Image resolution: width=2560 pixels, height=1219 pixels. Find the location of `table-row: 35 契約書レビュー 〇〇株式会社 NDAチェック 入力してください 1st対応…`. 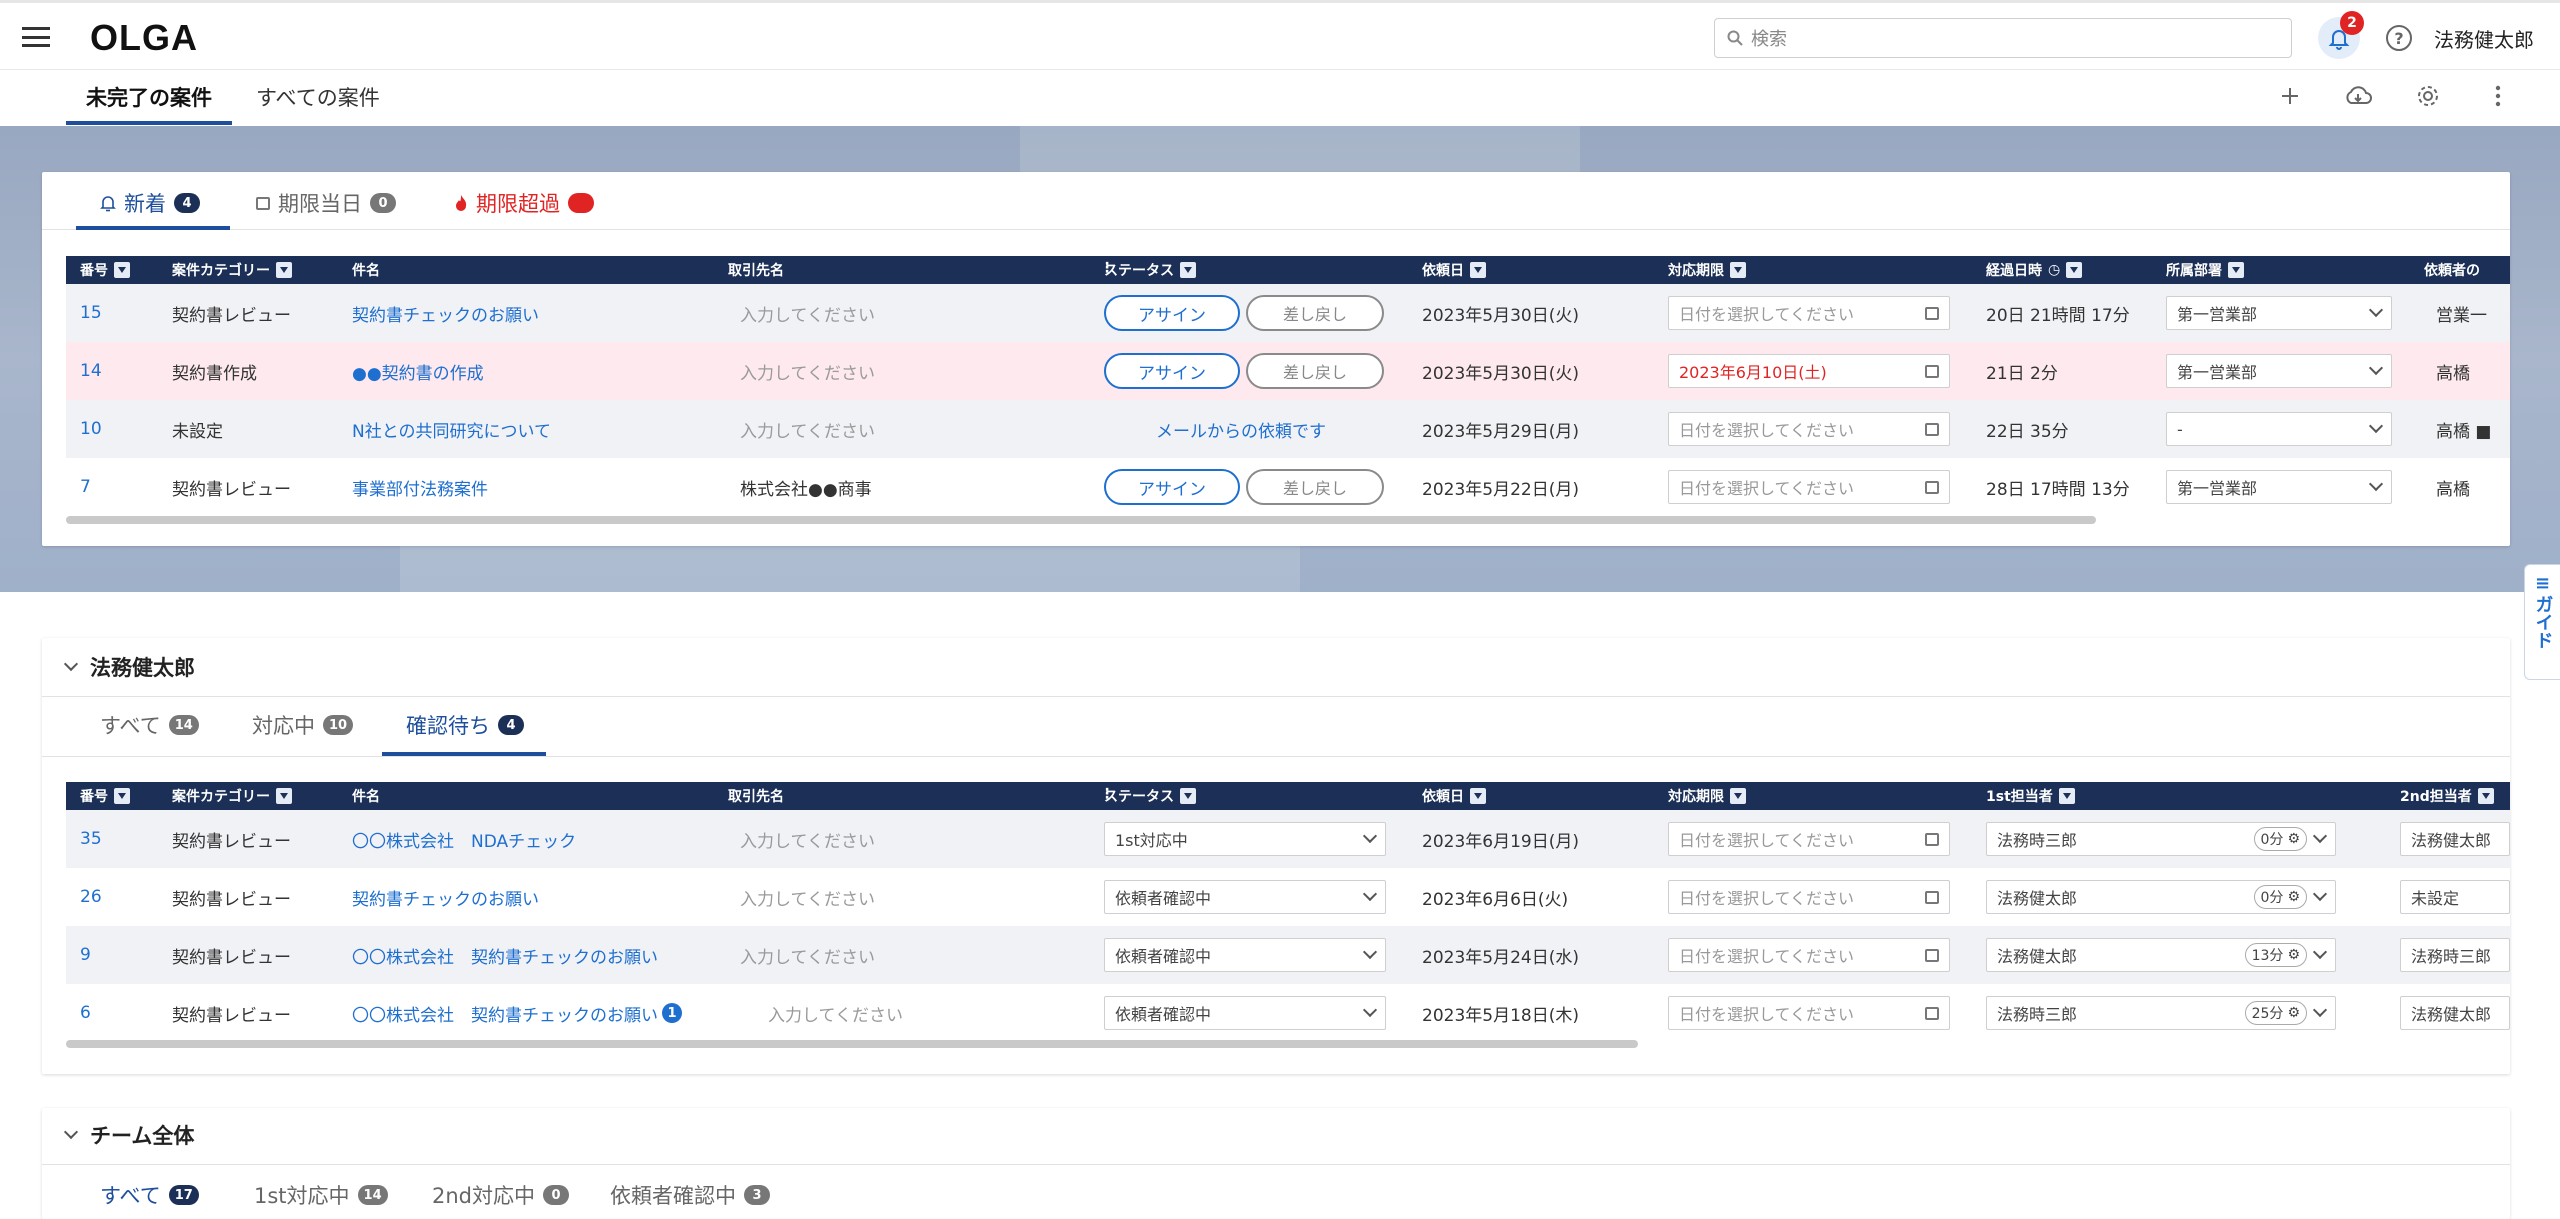

table-row: 35 契約書レビュー 〇〇株式会社 NDAチェック 入力してください 1st対応… is located at coordinates (1288, 839).